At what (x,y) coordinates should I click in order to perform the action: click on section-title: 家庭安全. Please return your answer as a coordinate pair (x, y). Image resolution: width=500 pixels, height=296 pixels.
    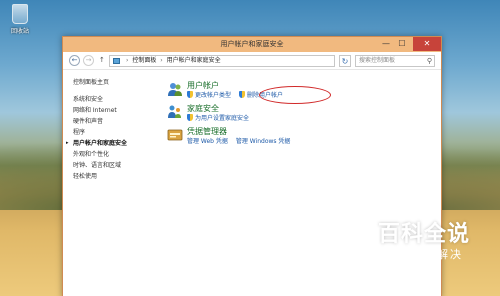
    Looking at the image, I should click on (307, 109).